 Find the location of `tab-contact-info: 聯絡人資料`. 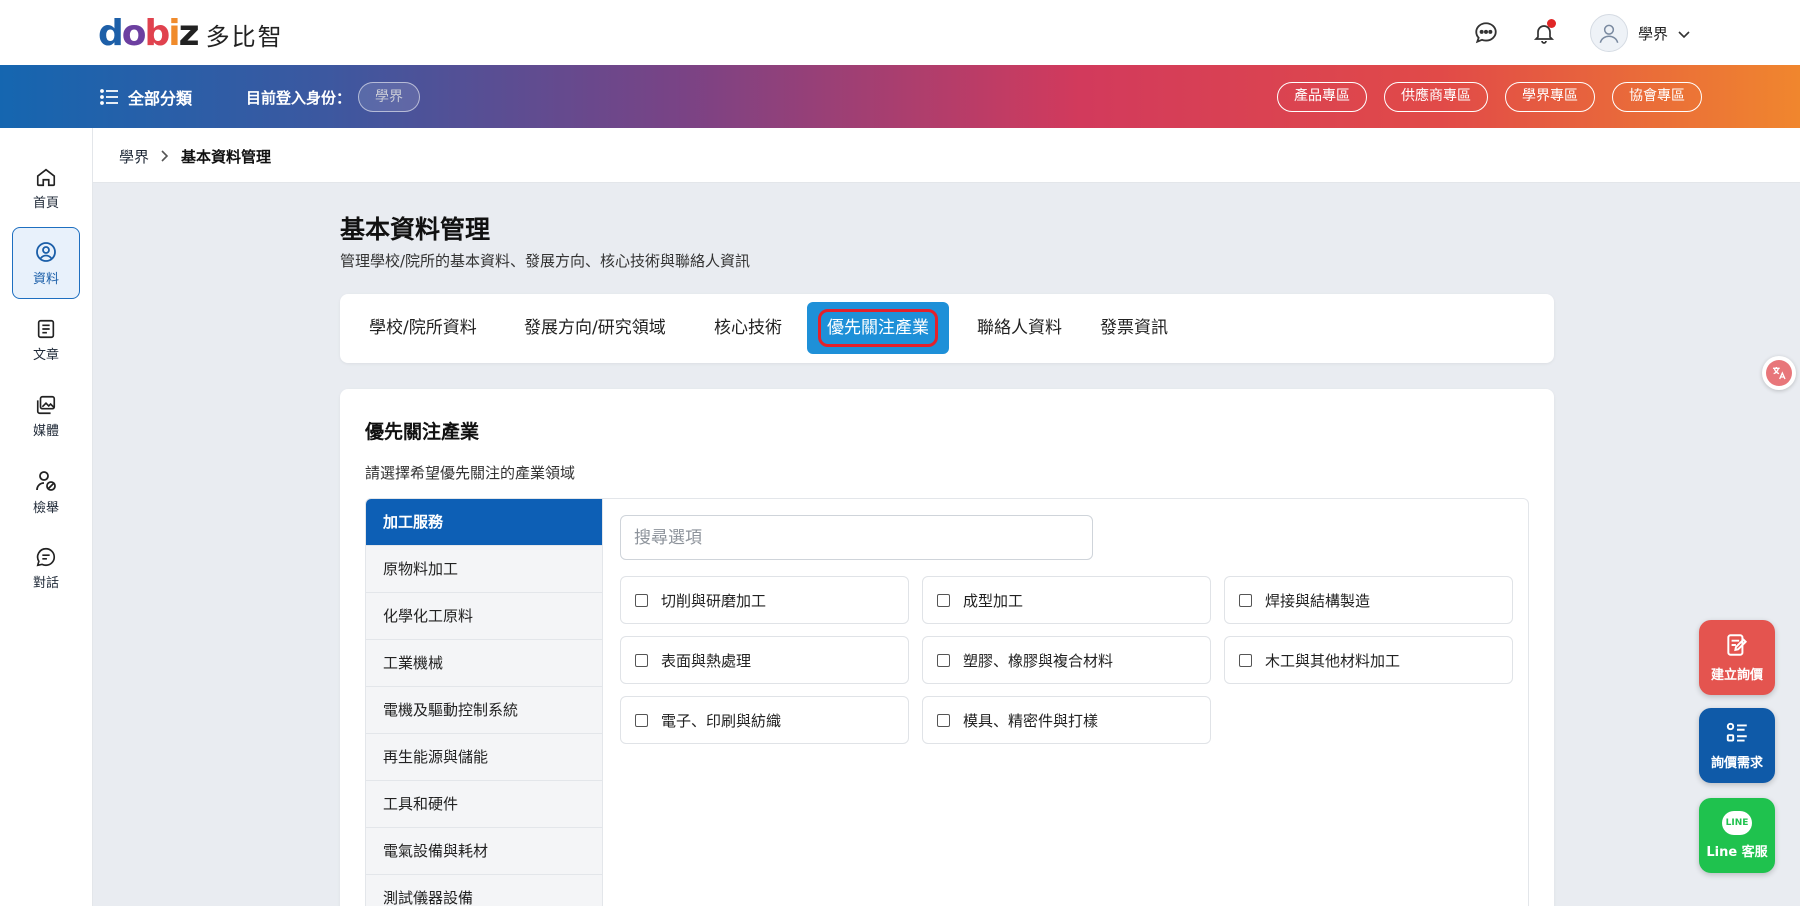

tab-contact-info: 聯絡人資料 is located at coordinates (1019, 328).